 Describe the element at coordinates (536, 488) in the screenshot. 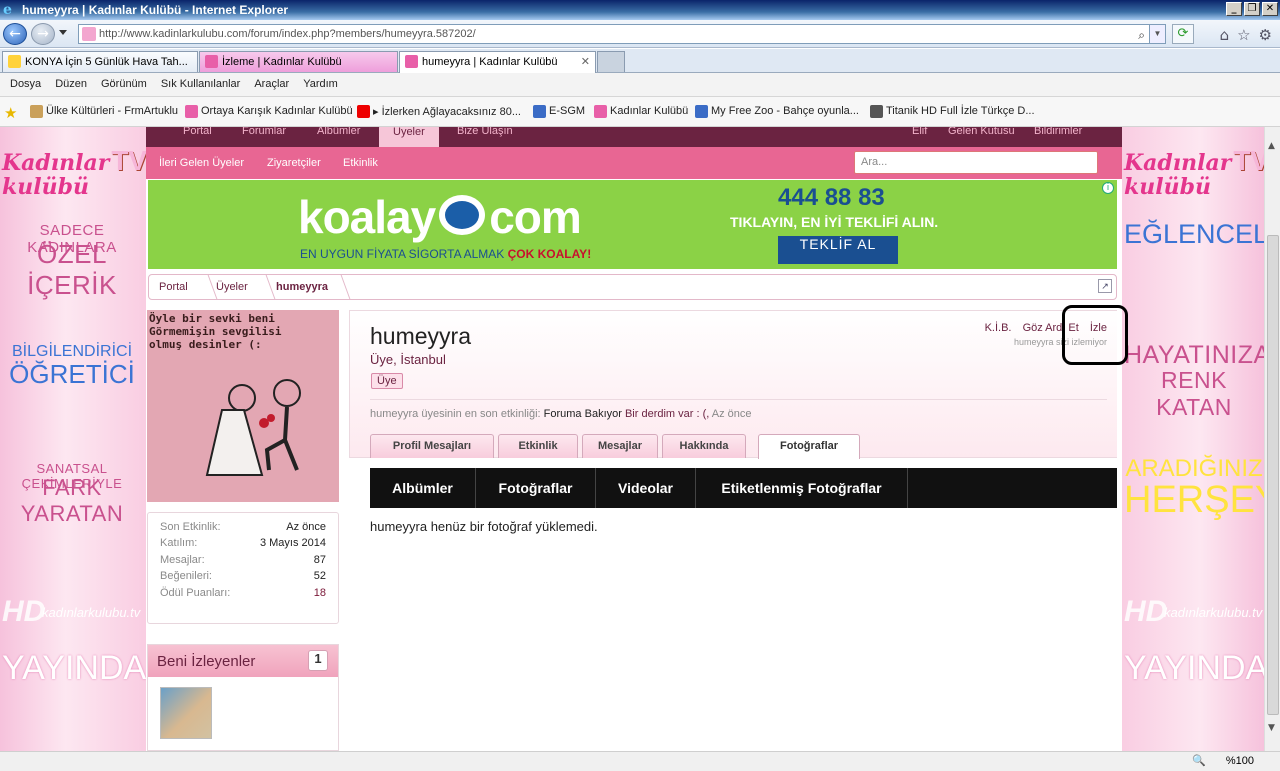

I see `photonav-photos: Fotoğraflar` at that location.